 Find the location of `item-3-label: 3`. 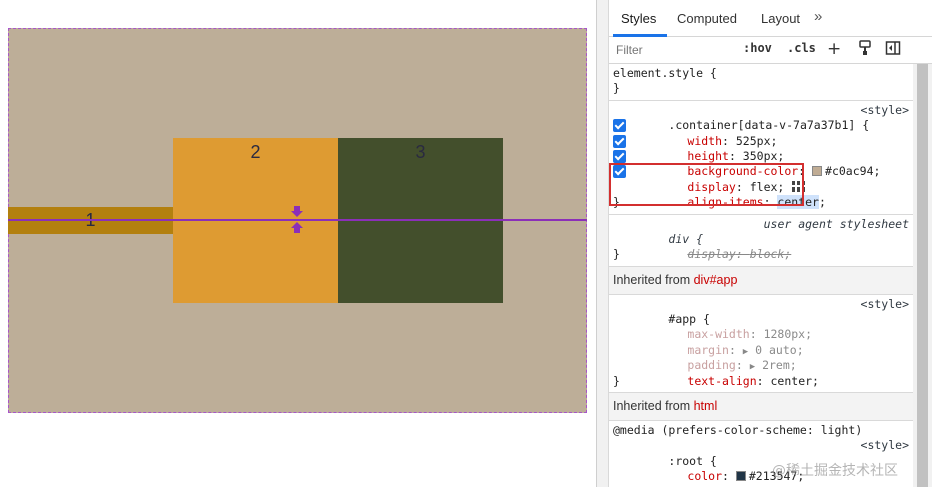

item-3-label: 3 is located at coordinates (420, 152).